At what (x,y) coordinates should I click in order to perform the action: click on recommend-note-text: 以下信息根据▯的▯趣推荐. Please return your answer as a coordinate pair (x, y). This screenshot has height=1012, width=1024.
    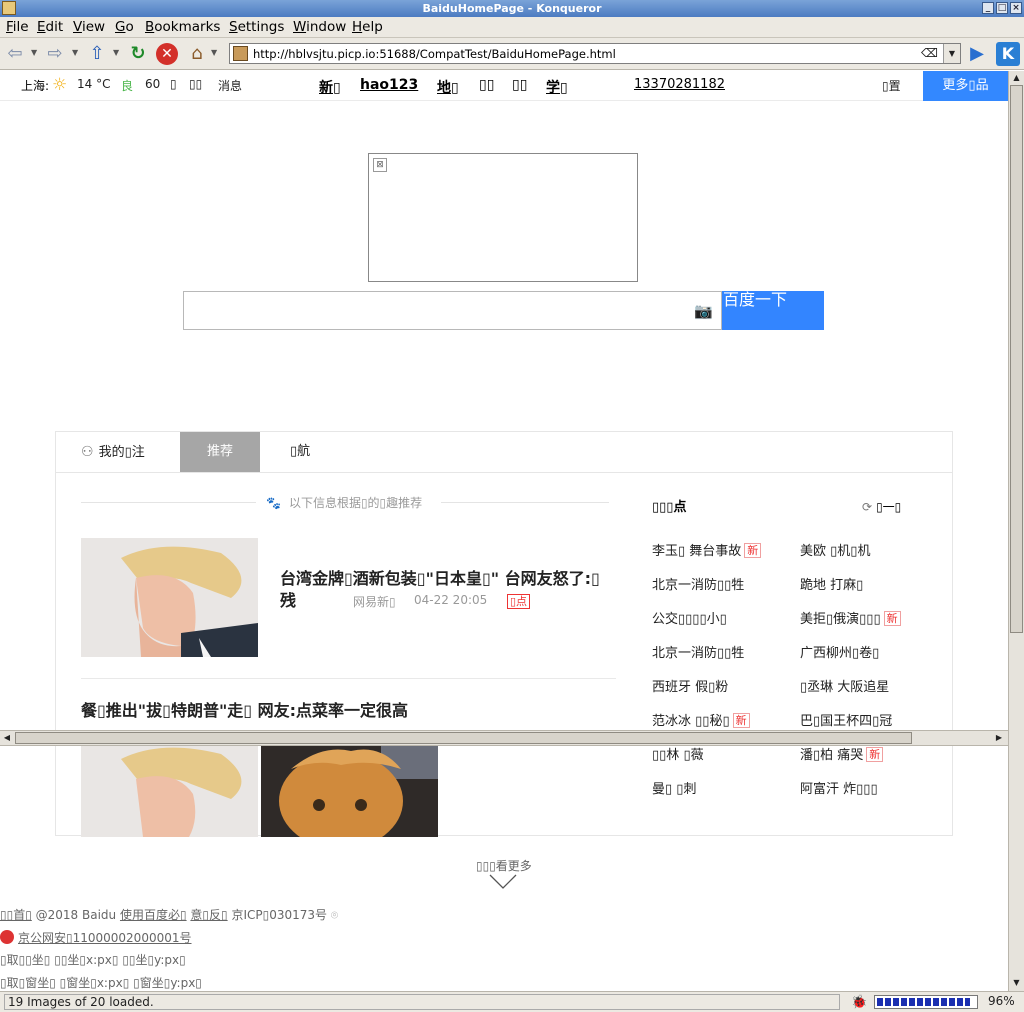
    Looking at the image, I should click on (355, 503).